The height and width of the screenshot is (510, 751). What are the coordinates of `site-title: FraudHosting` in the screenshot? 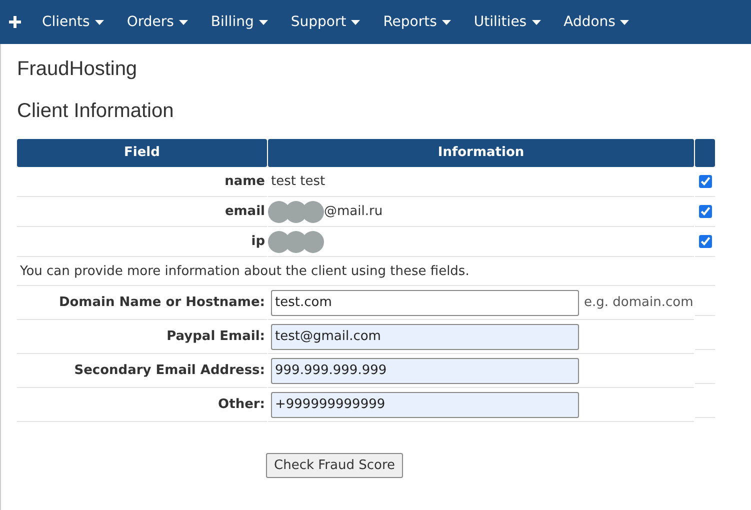 It's located at (77, 69).